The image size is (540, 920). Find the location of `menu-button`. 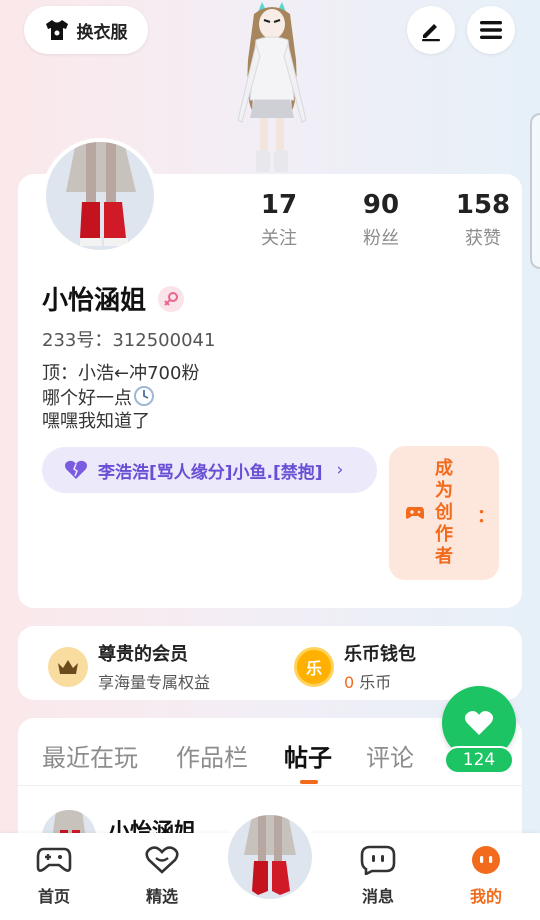

menu-button is located at coordinates (491, 30).